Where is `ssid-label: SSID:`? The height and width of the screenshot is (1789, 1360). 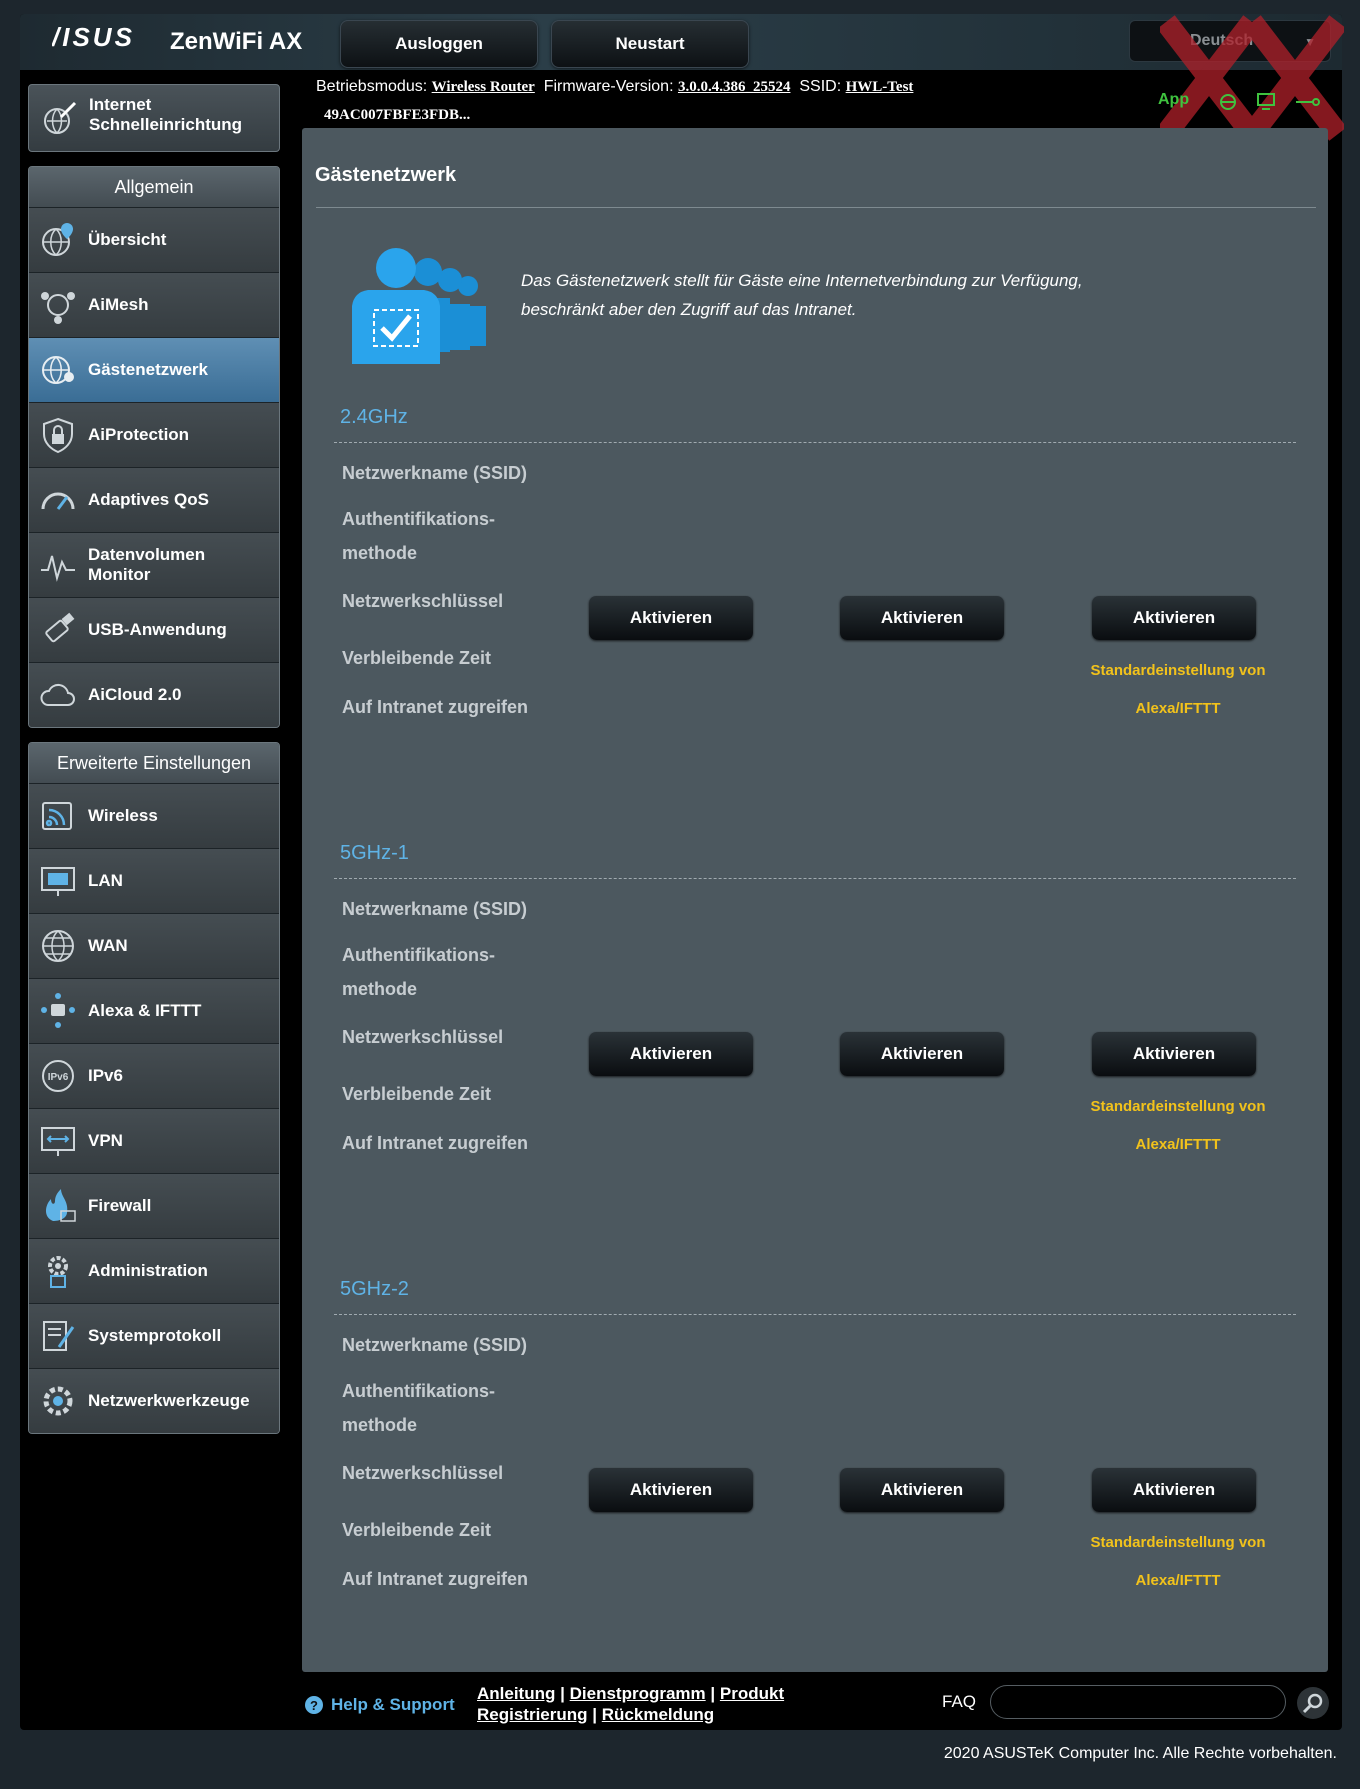 ssid-label: SSID: is located at coordinates (820, 86).